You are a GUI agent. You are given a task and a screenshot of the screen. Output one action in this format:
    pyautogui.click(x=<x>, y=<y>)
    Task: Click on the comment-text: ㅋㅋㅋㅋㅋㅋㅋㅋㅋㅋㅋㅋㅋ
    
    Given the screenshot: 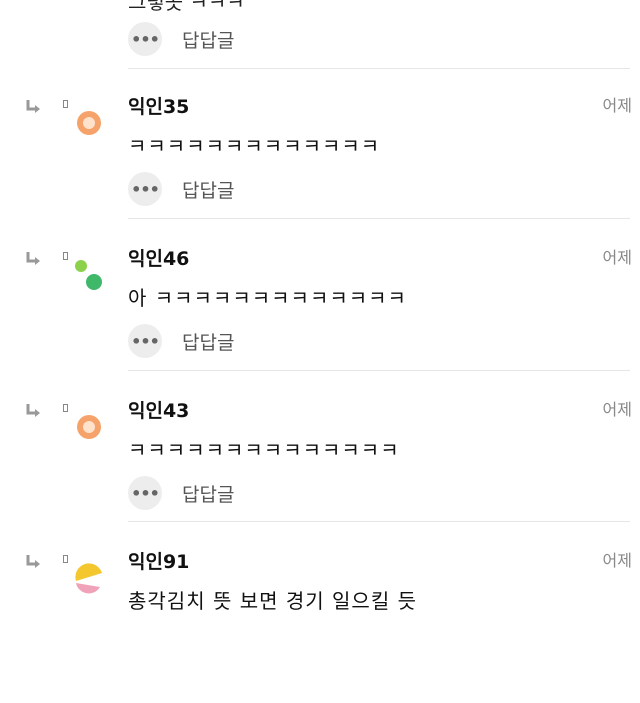 What is the action you would take?
    pyautogui.click(x=254, y=146)
    